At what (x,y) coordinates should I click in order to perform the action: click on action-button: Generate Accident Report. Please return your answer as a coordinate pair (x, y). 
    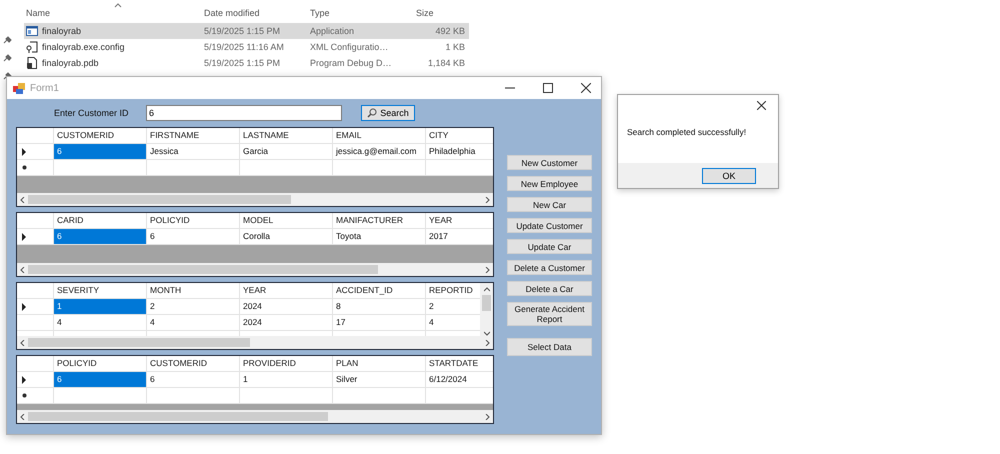
    Looking at the image, I should click on (549, 314).